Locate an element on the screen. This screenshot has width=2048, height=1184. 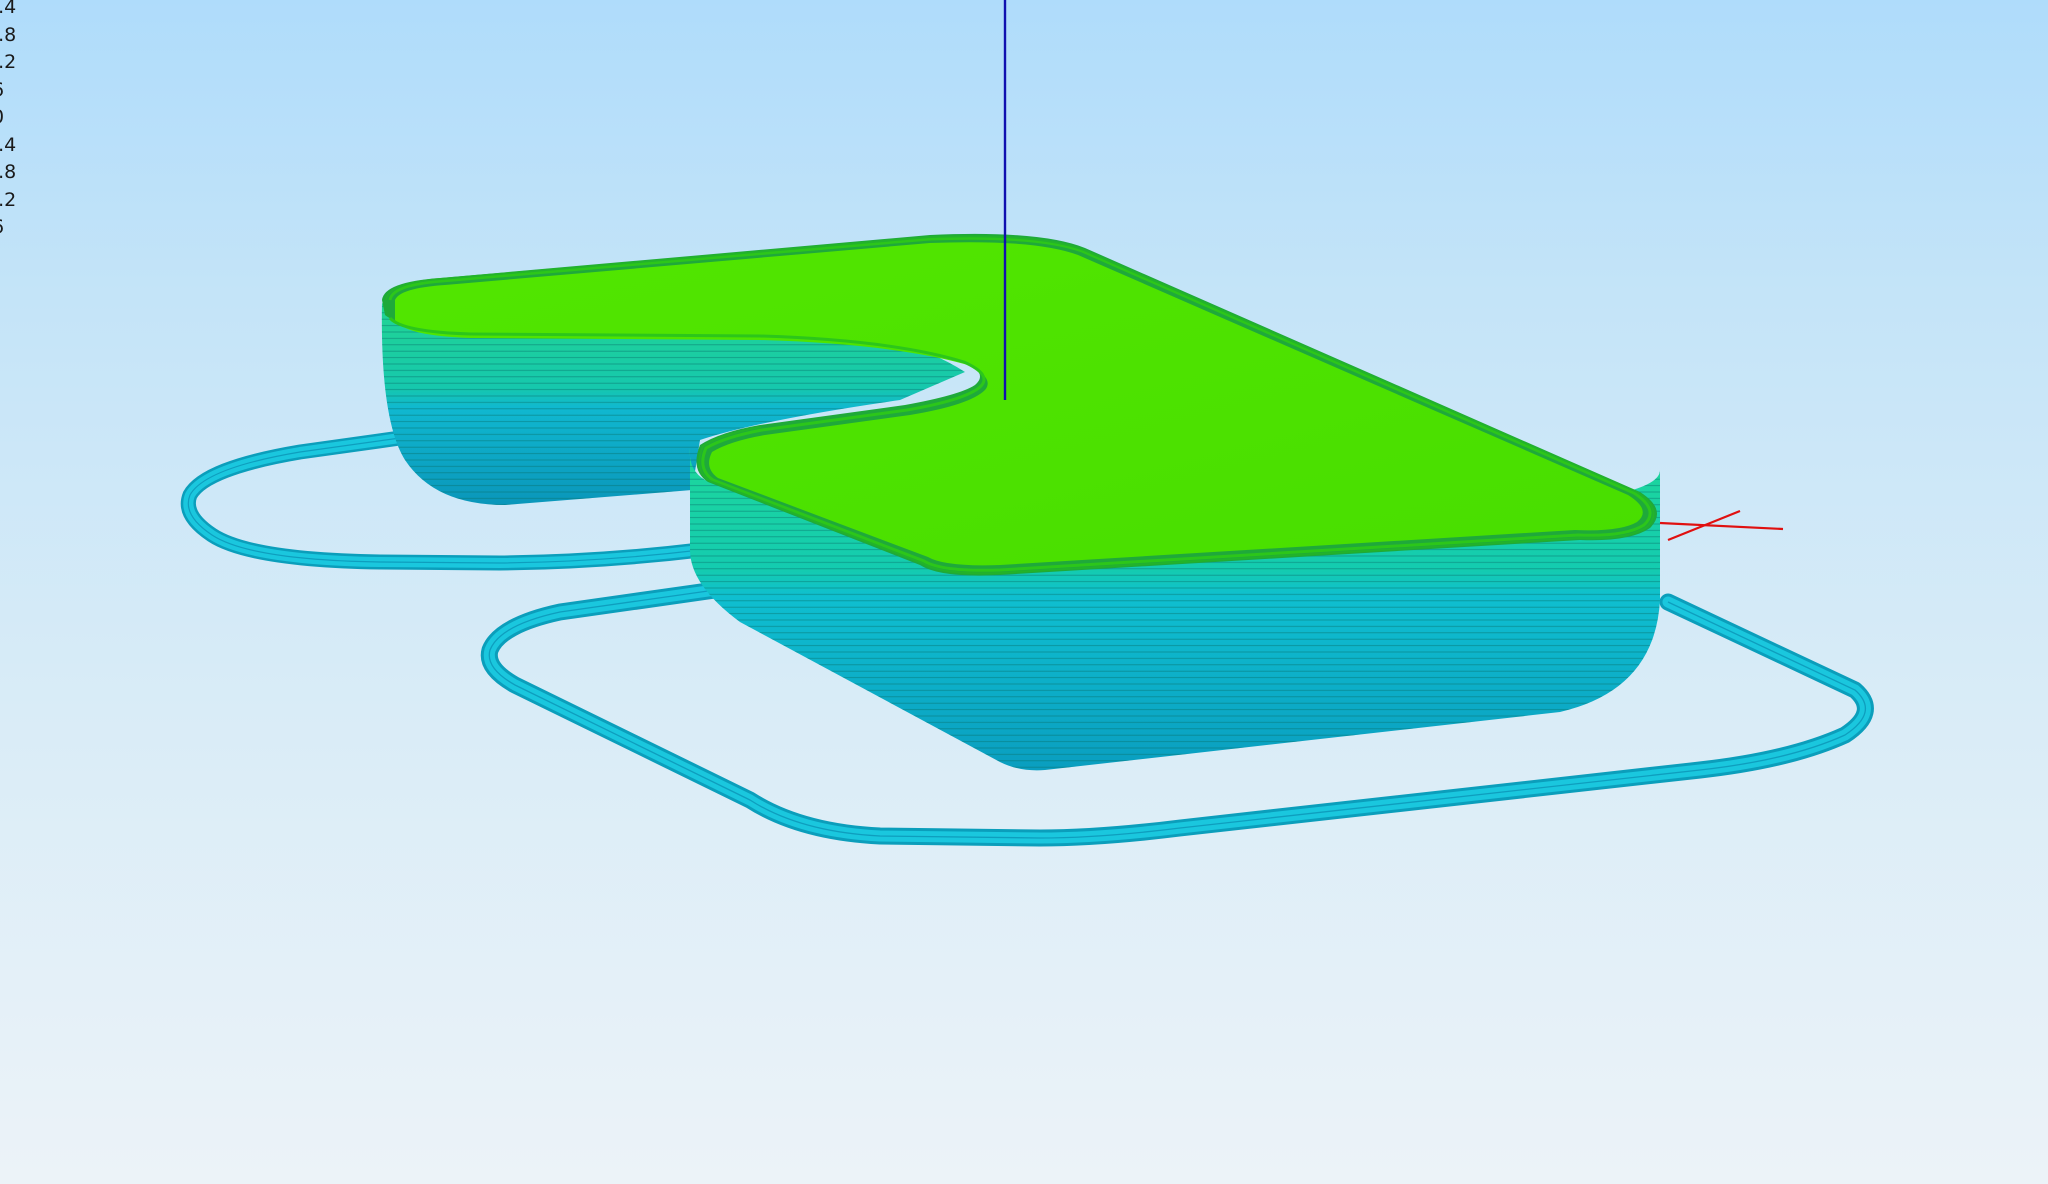
legend-item: 0.8 is located at coordinates (8, 34).